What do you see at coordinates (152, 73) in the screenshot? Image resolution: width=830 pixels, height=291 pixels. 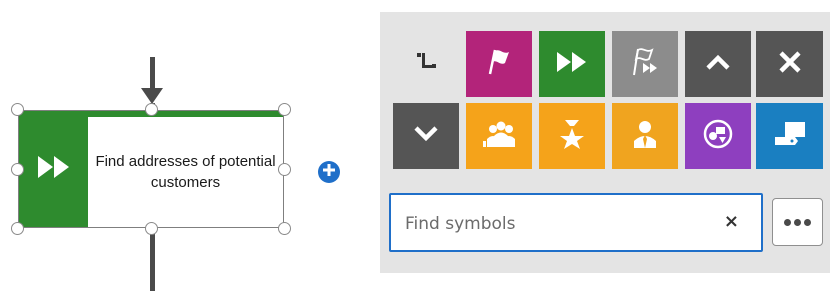 I see `incoming-connector-line` at bounding box center [152, 73].